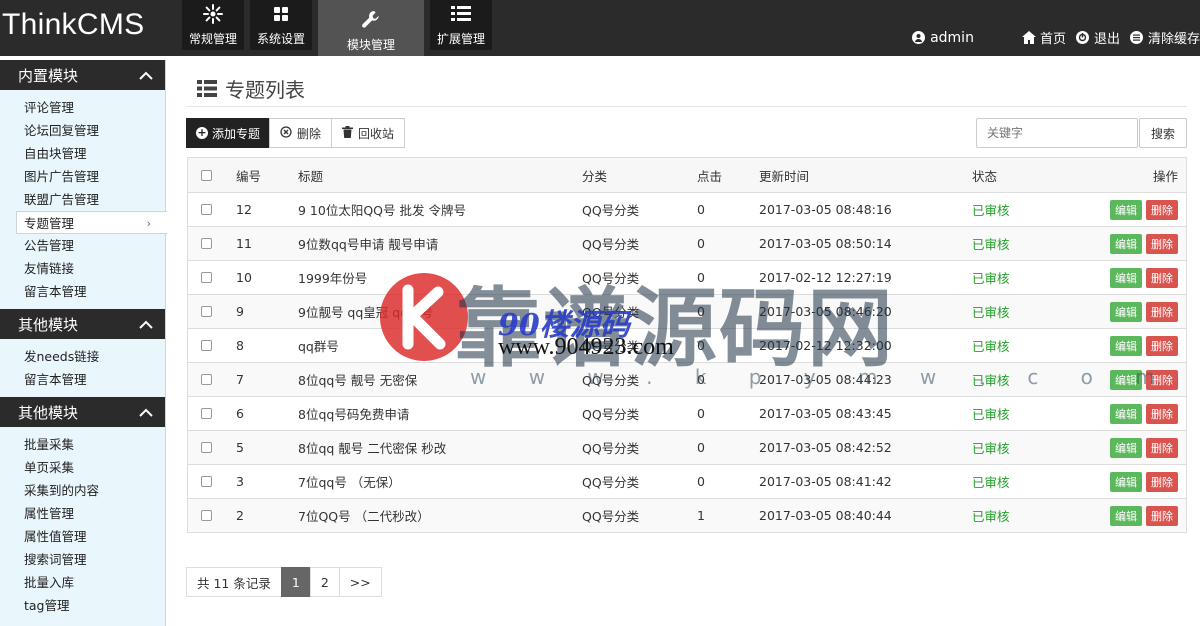 This screenshot has height=626, width=1200. I want to click on next-page-button: >>, so click(360, 582).